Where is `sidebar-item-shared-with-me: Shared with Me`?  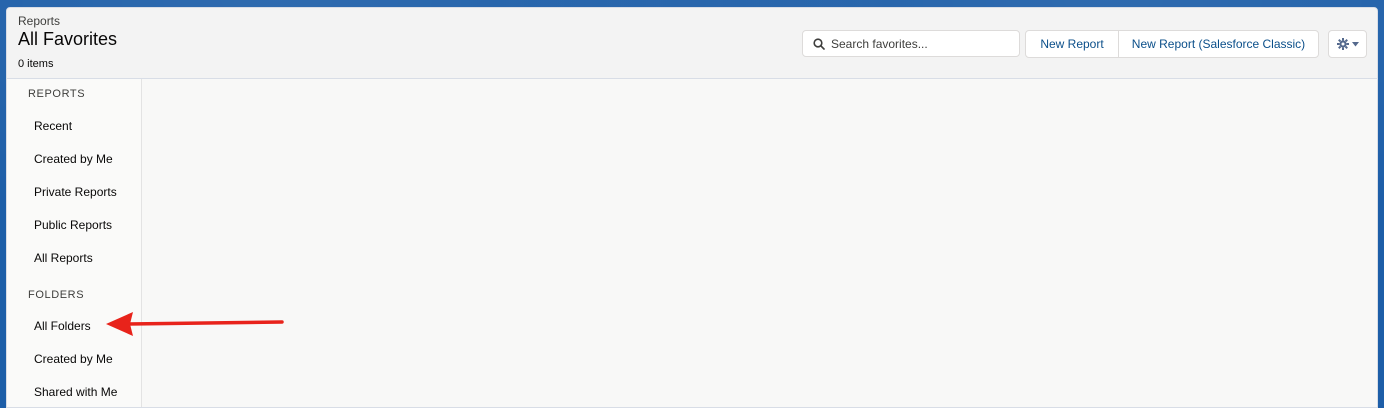 sidebar-item-shared-with-me: Shared with Me is located at coordinates (75, 392).